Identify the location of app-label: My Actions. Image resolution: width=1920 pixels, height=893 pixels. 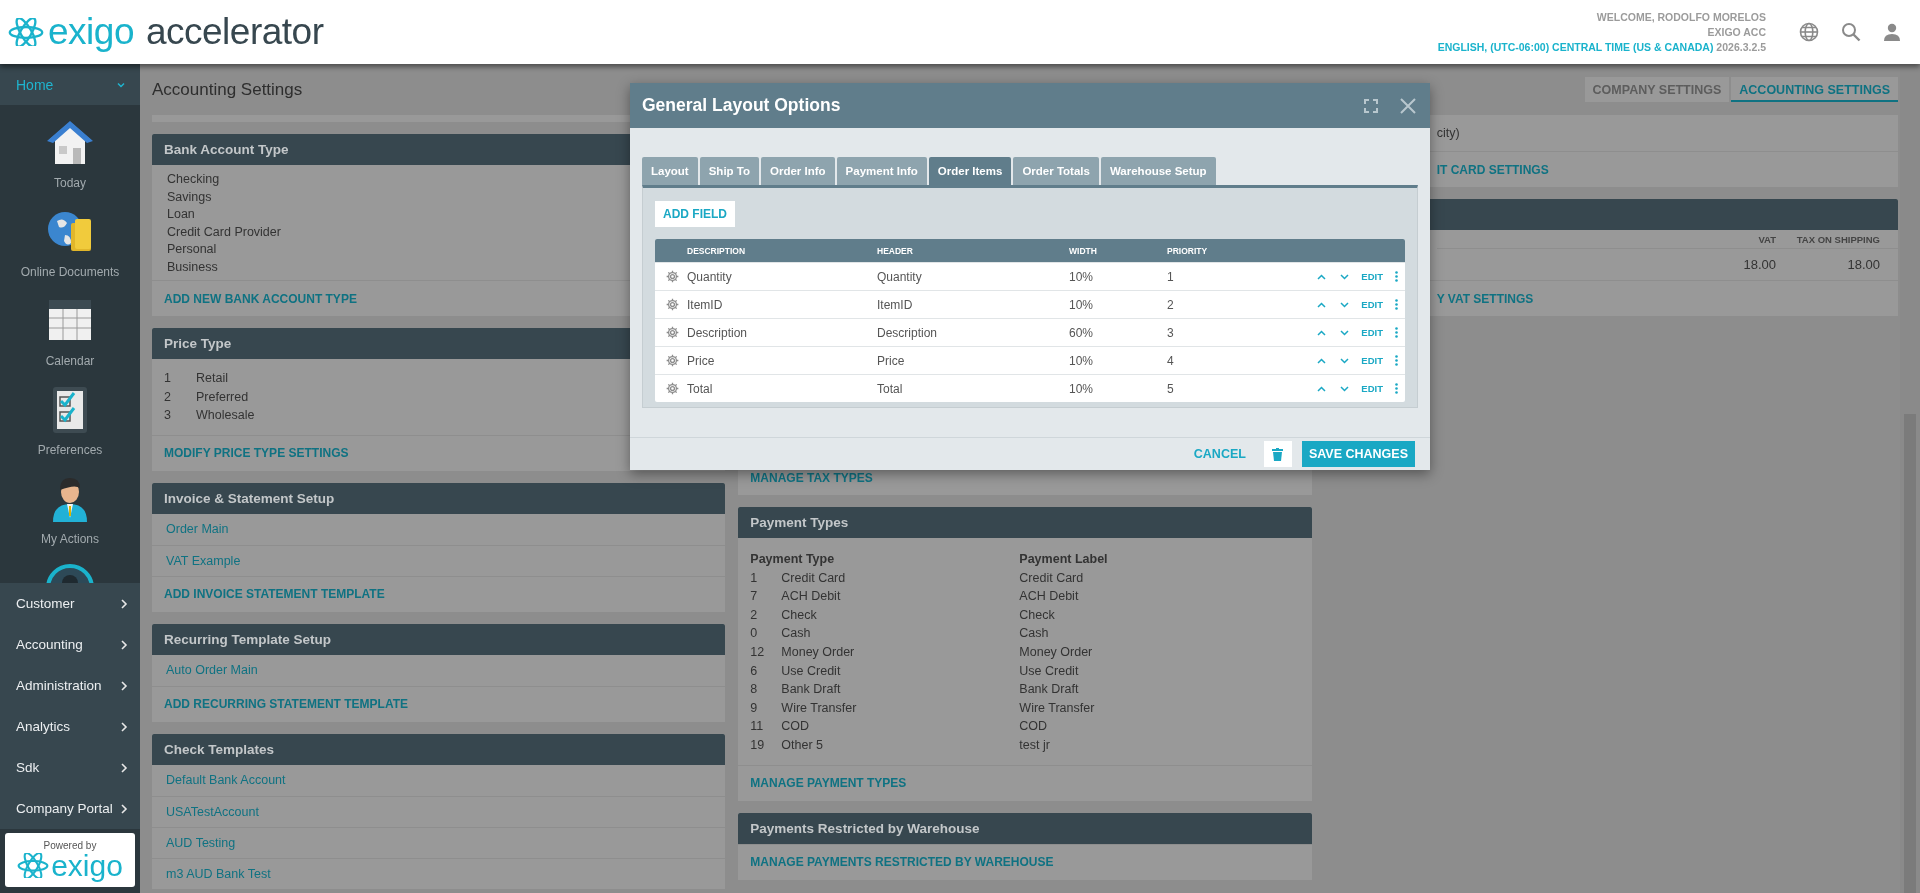
(70, 539).